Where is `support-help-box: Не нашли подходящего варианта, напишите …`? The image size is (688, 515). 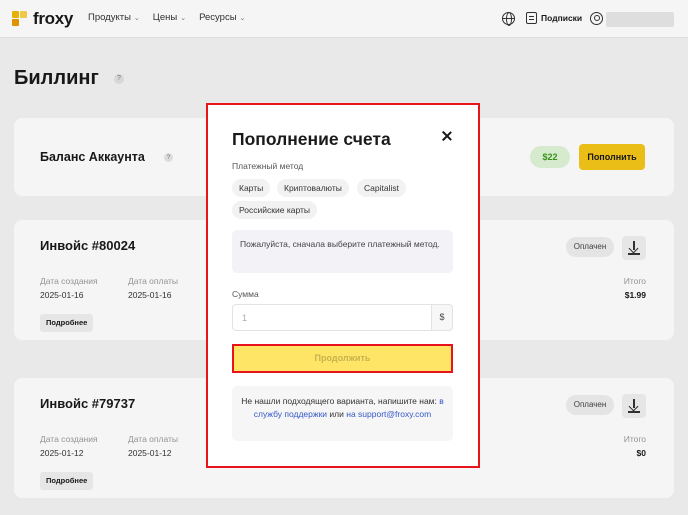
support-help-box: Не нашли подходящего варианта, напишите … is located at coordinates (342, 413).